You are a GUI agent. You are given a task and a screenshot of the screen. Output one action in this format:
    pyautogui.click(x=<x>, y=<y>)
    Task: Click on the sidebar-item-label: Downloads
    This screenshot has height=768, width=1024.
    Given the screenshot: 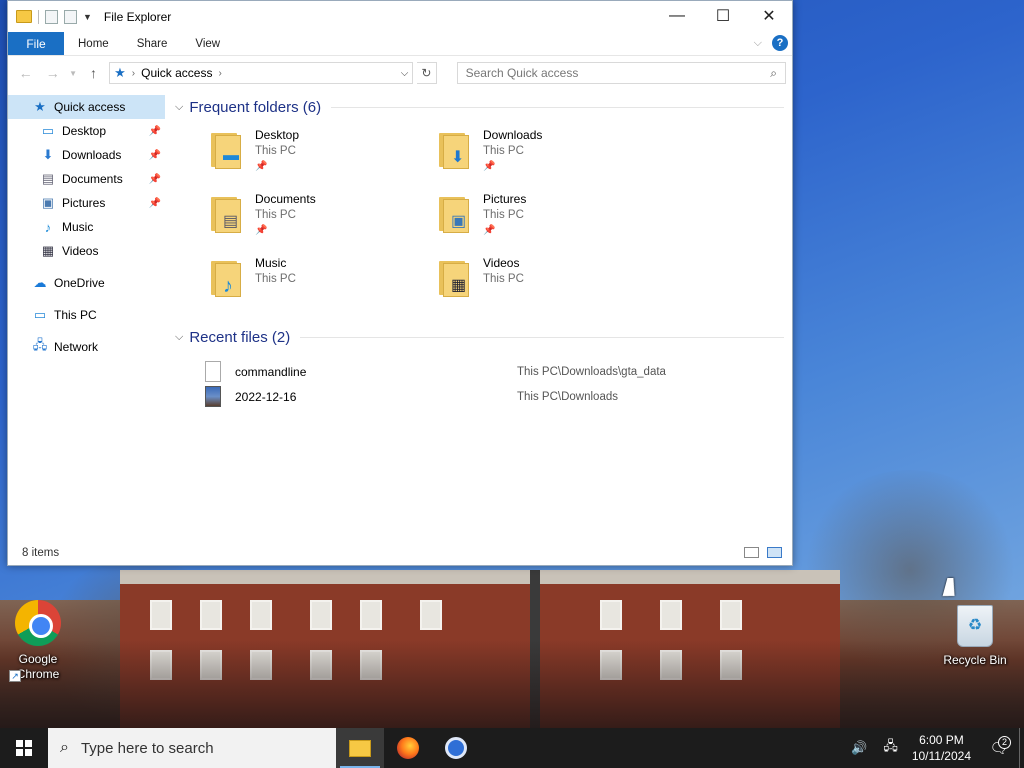 What is the action you would take?
    pyautogui.click(x=92, y=155)
    